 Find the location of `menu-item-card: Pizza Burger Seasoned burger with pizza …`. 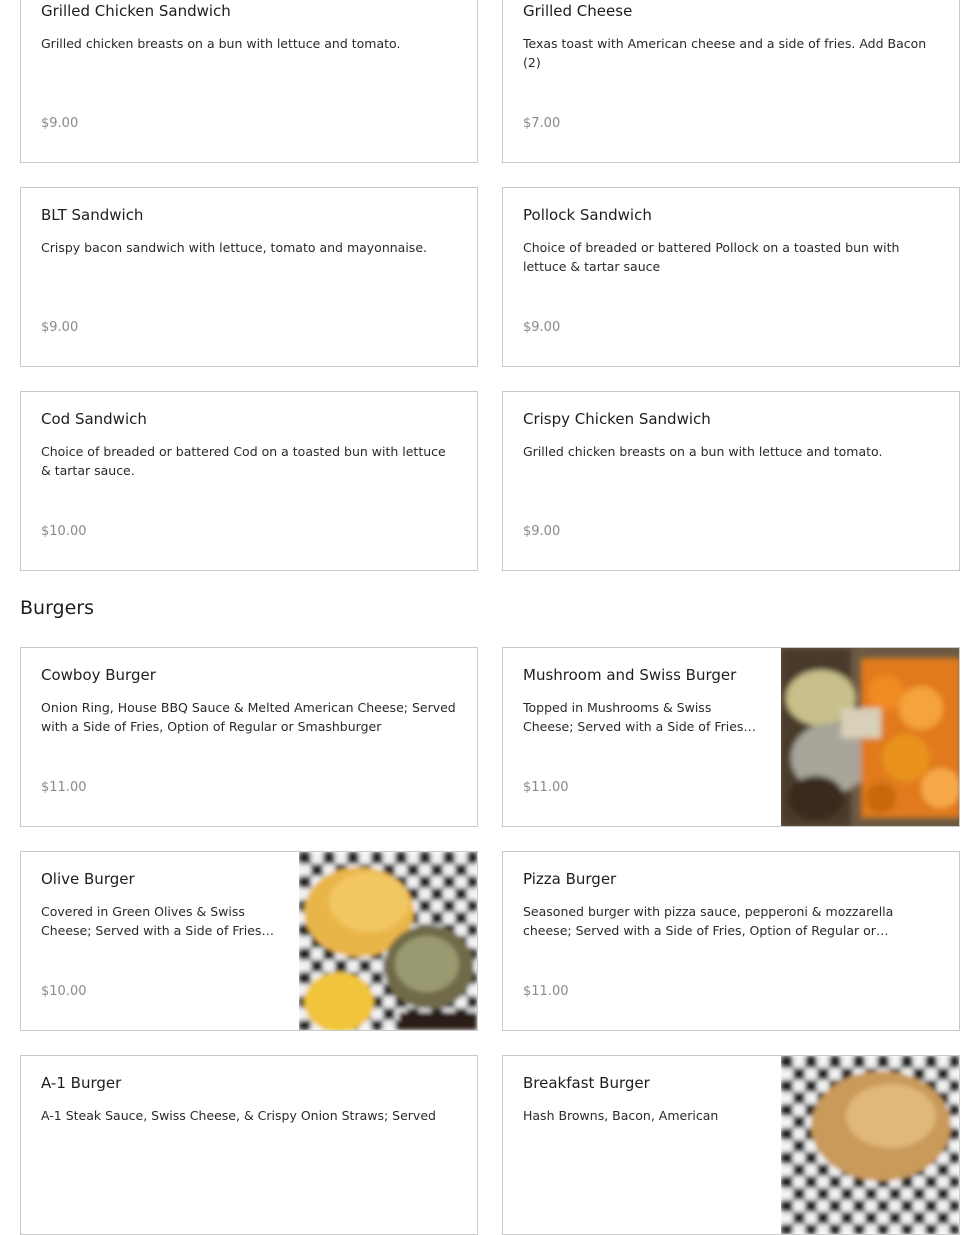

menu-item-card: Pizza Burger Seasoned burger with pizza … is located at coordinates (731, 941).